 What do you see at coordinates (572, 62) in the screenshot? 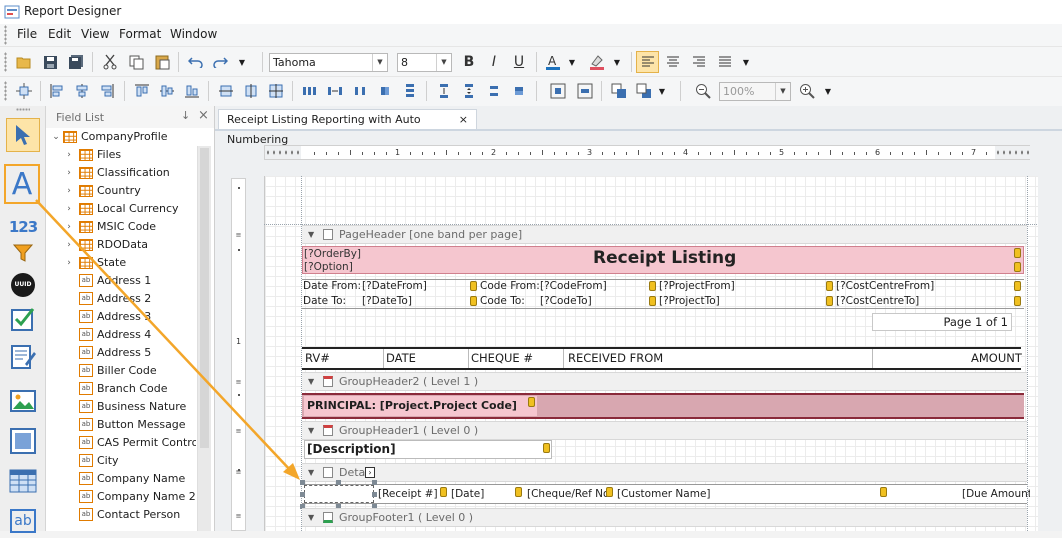
I see `font-color-dropdown-icon: ▼` at bounding box center [572, 62].